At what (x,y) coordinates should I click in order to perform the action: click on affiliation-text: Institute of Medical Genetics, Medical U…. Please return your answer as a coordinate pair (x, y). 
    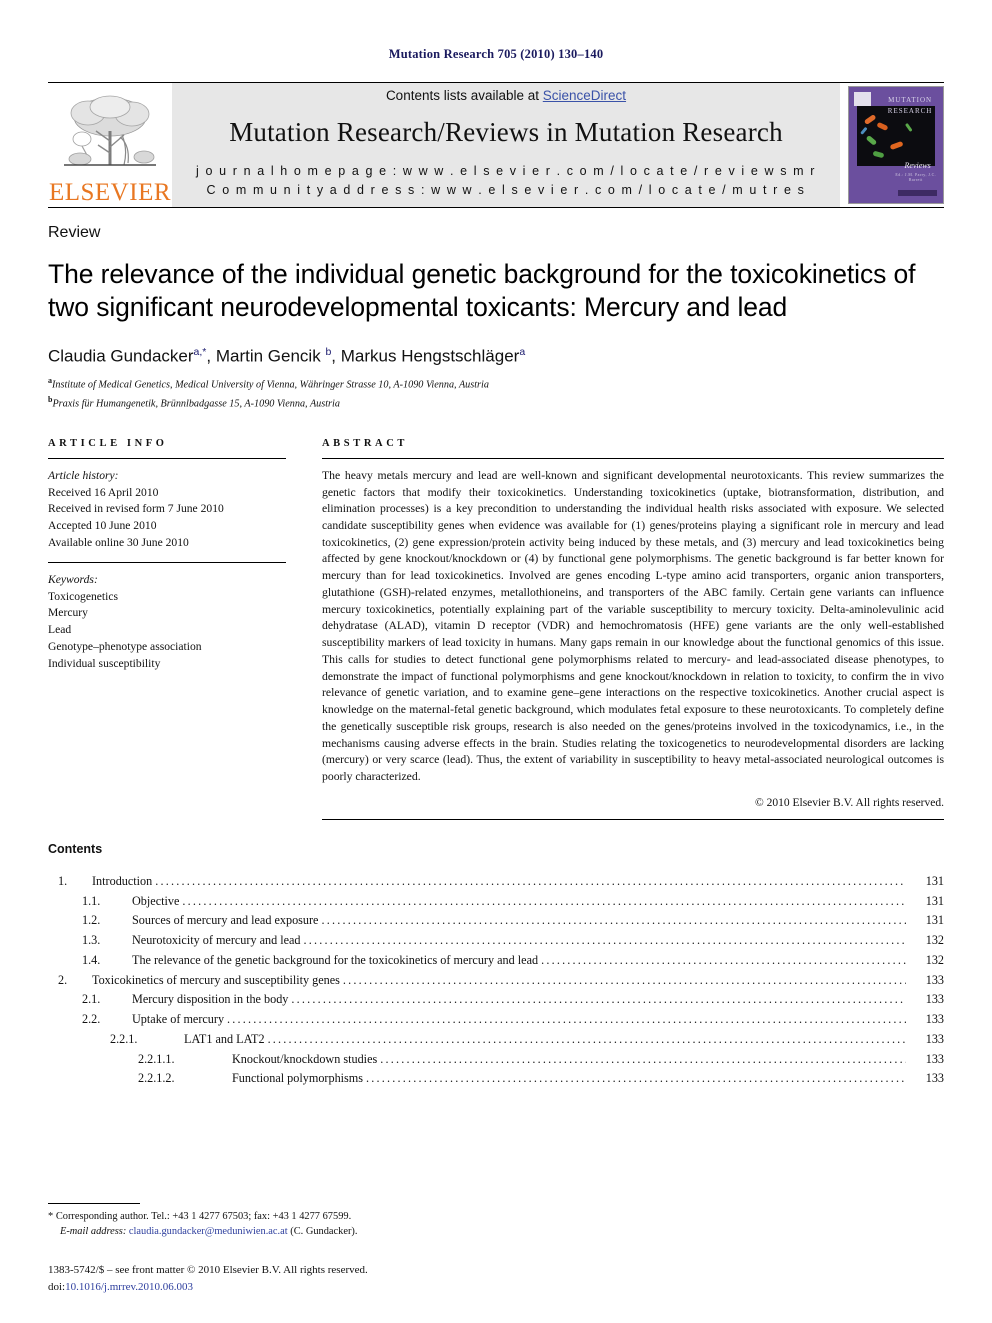
    Looking at the image, I should click on (270, 385).